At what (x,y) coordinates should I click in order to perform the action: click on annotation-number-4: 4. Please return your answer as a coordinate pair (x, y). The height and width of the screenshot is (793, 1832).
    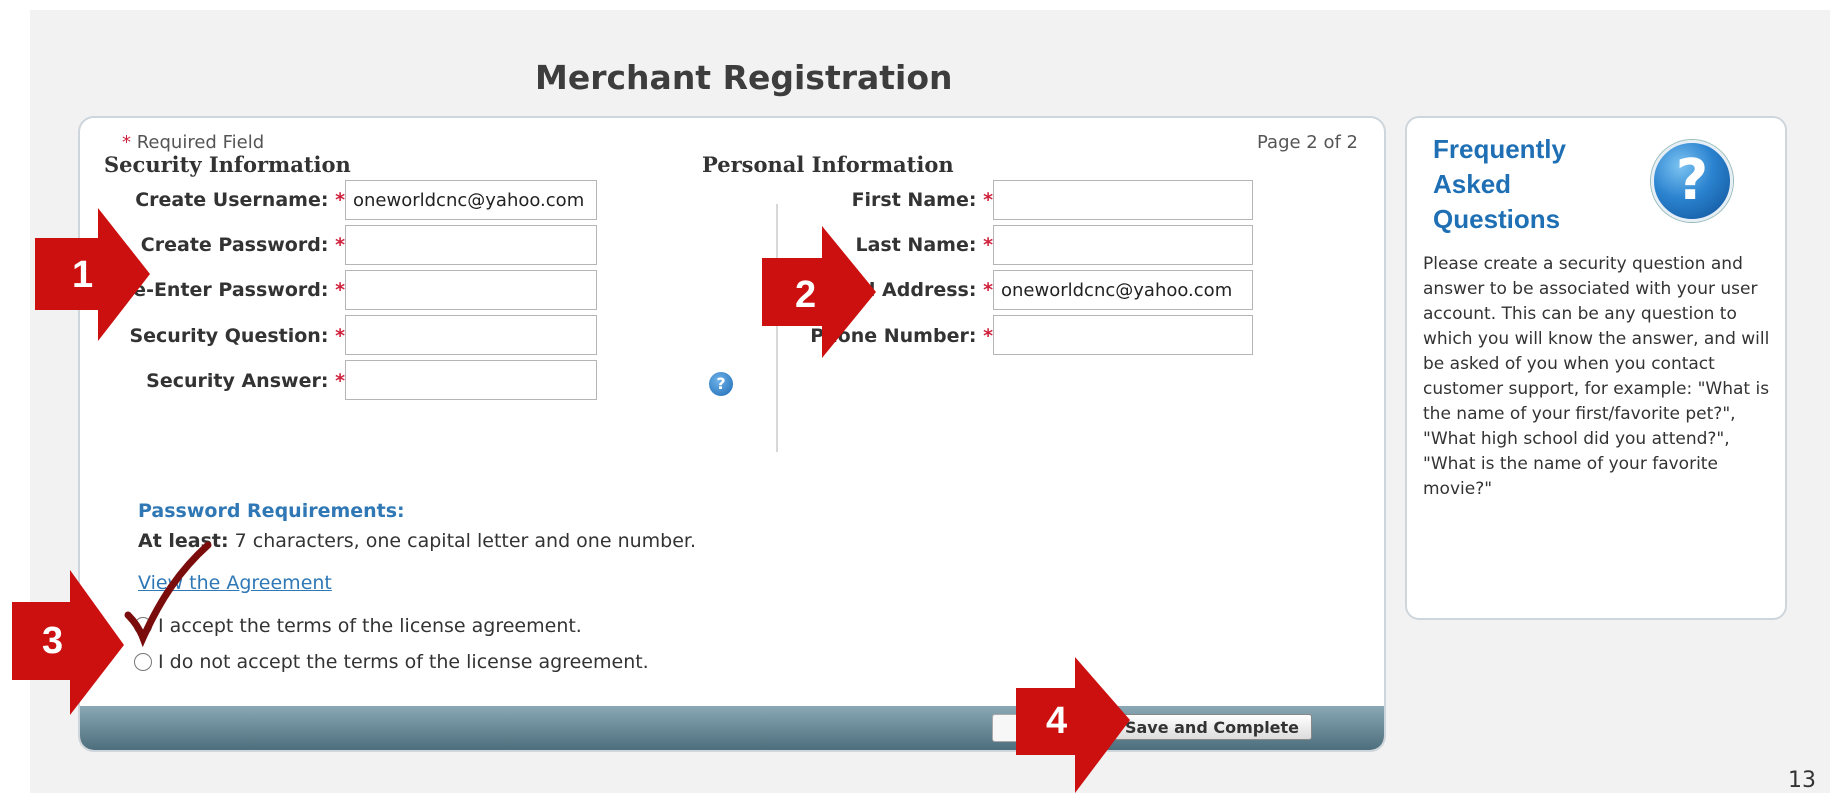
    Looking at the image, I should click on (1057, 721).